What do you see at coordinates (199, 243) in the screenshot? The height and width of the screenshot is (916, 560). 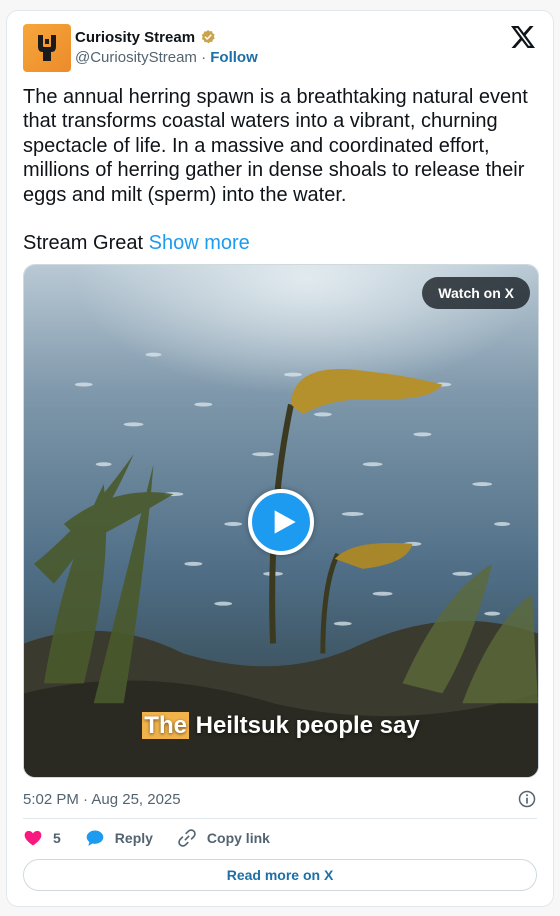 I see `show-more-link: Show more` at bounding box center [199, 243].